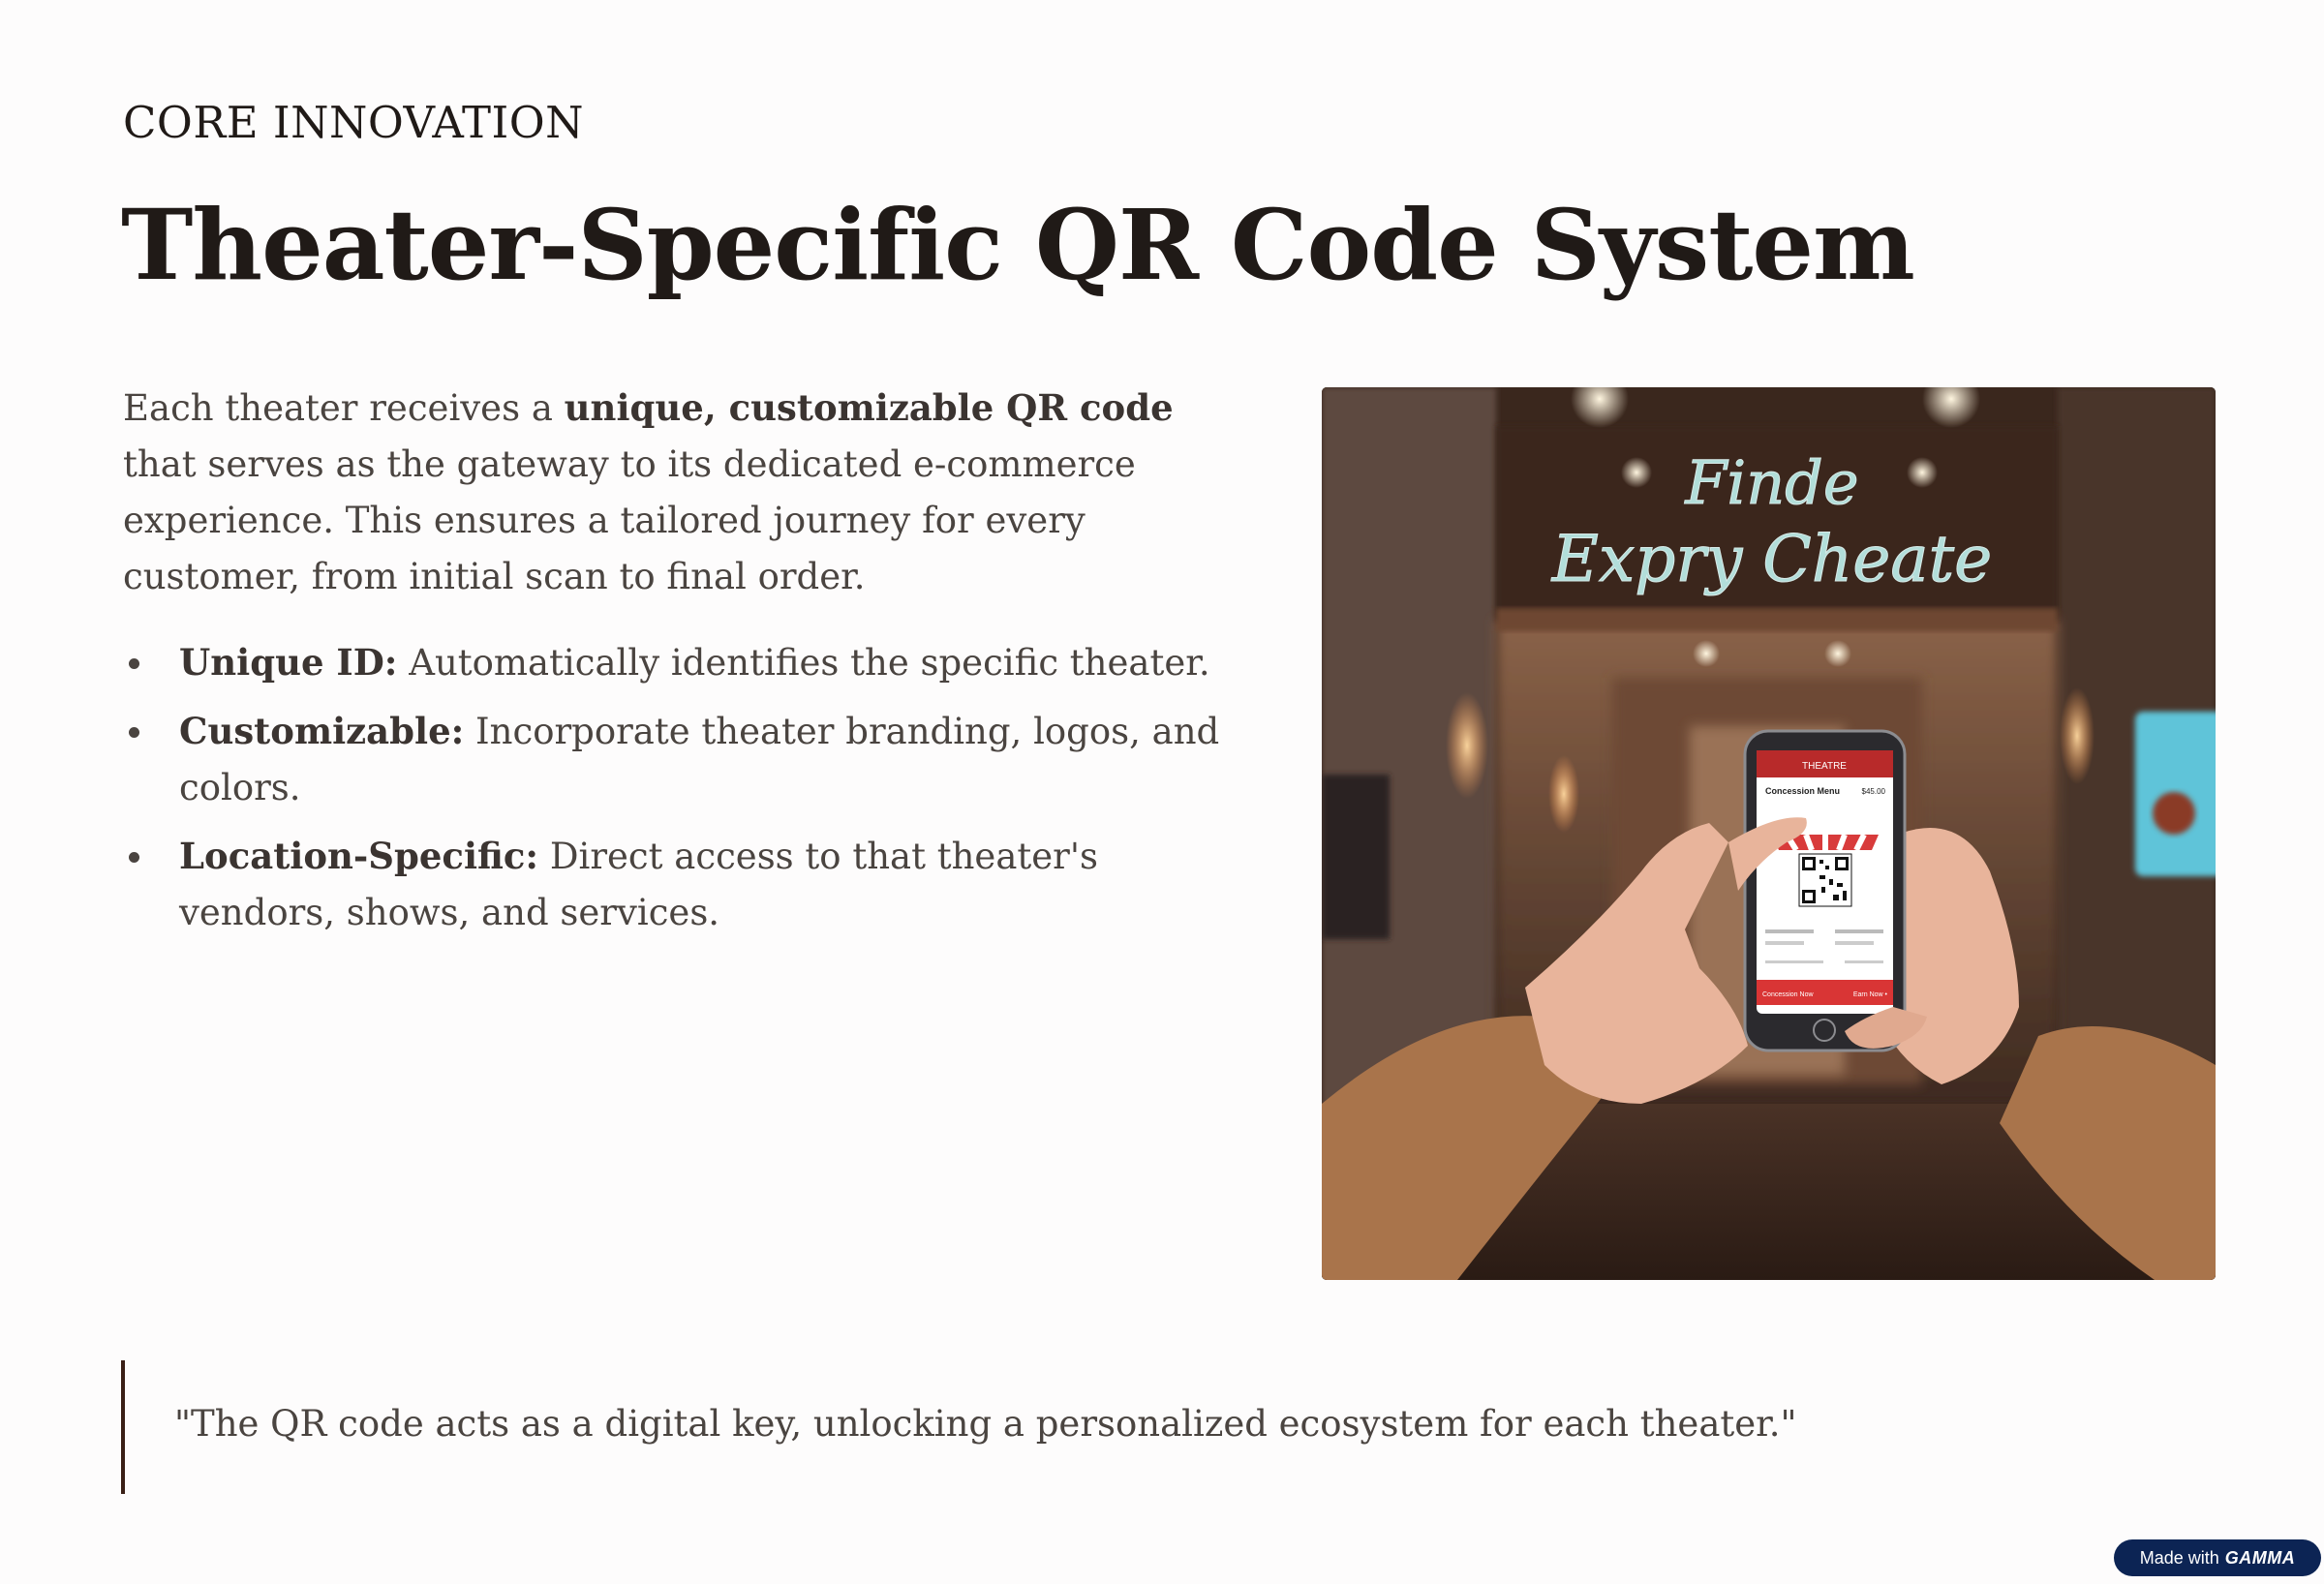  I want to click on phone-left-button: Concession Now, so click(1788, 994).